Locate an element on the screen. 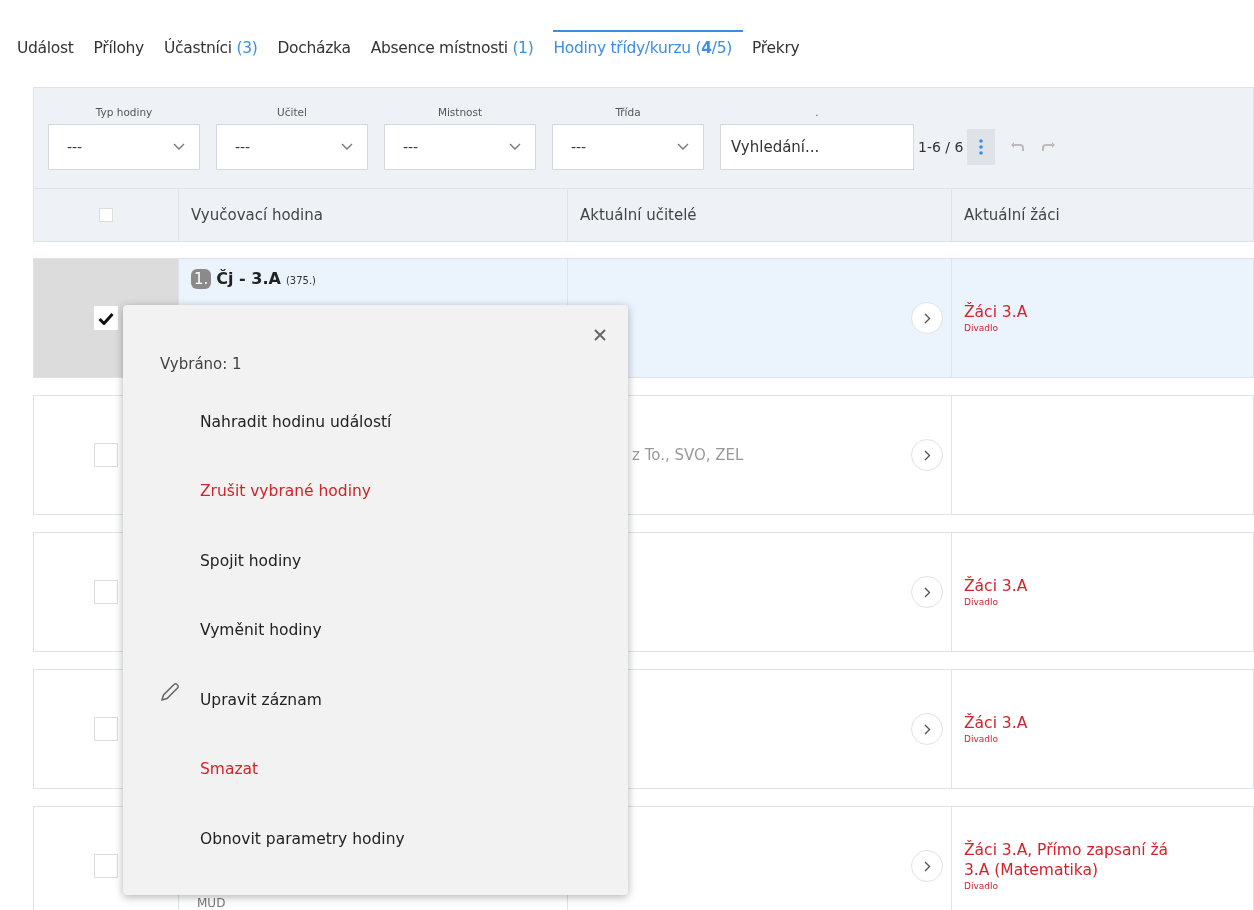 The width and height of the screenshot is (1254, 910). column-header: Aktuální učitelé is located at coordinates (760, 215).